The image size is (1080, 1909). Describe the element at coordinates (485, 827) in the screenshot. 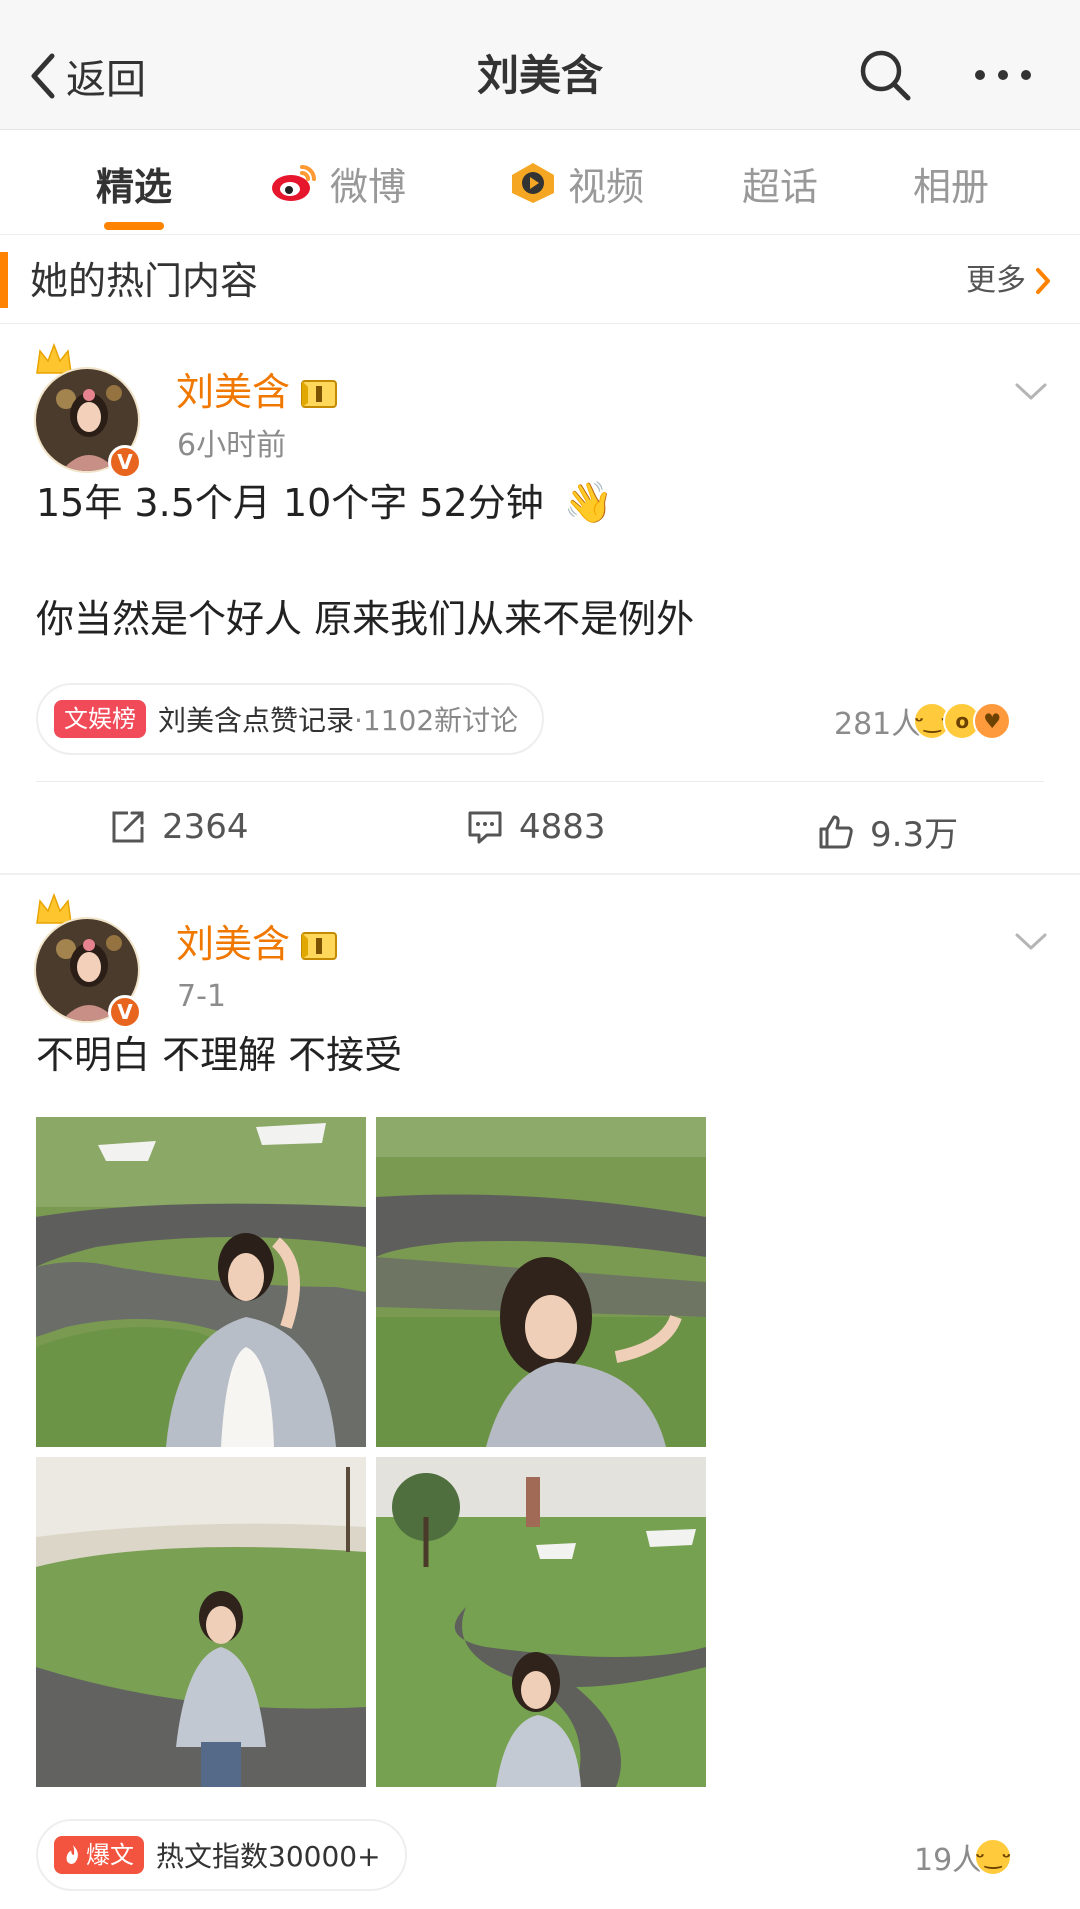

I see `comment-icon` at that location.